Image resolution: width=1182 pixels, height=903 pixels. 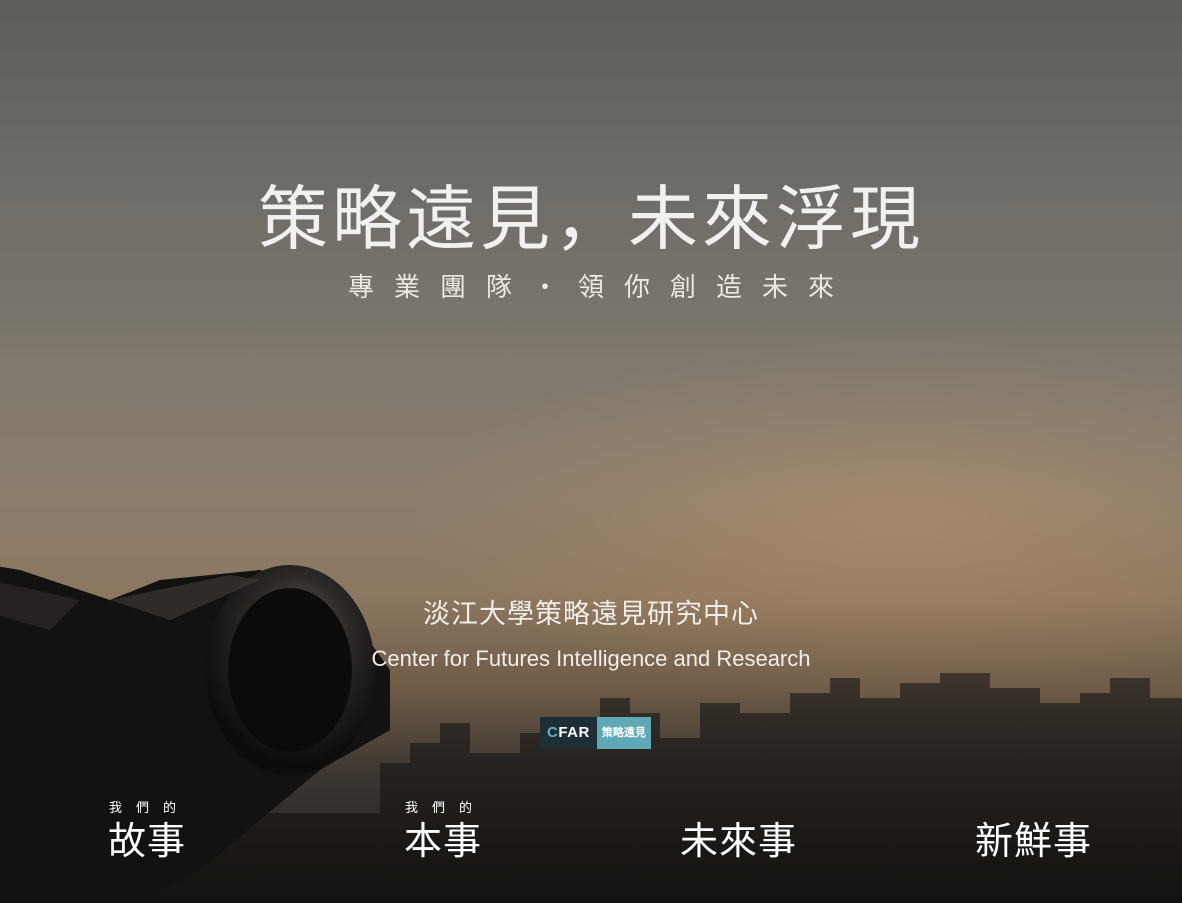 I want to click on nav-item-label: 未來事, so click(x=739, y=841).